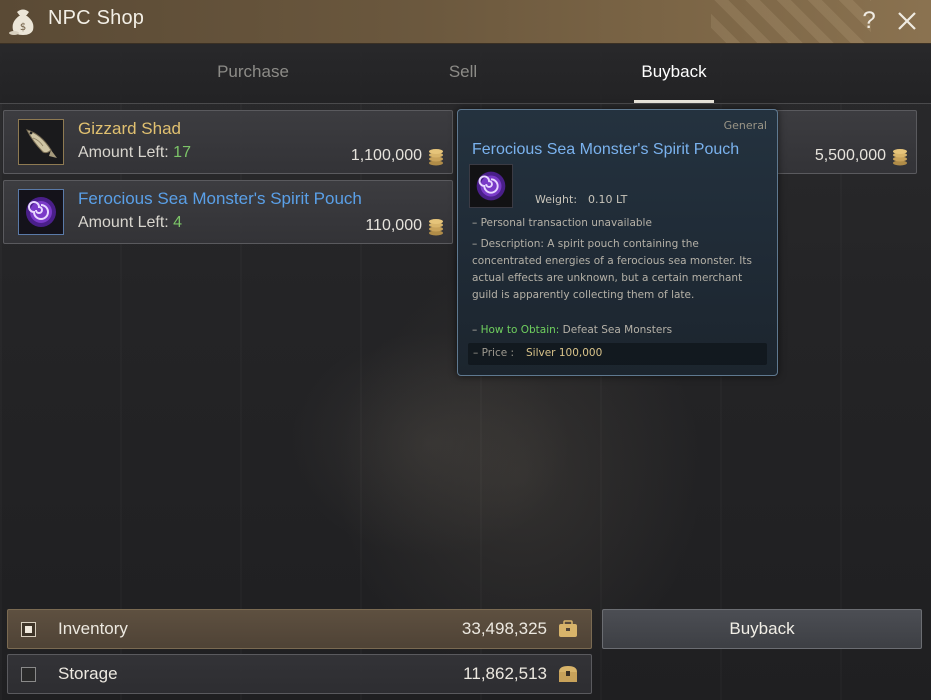 The image size is (931, 700). I want to click on tooltip-item-icon, so click(491, 186).